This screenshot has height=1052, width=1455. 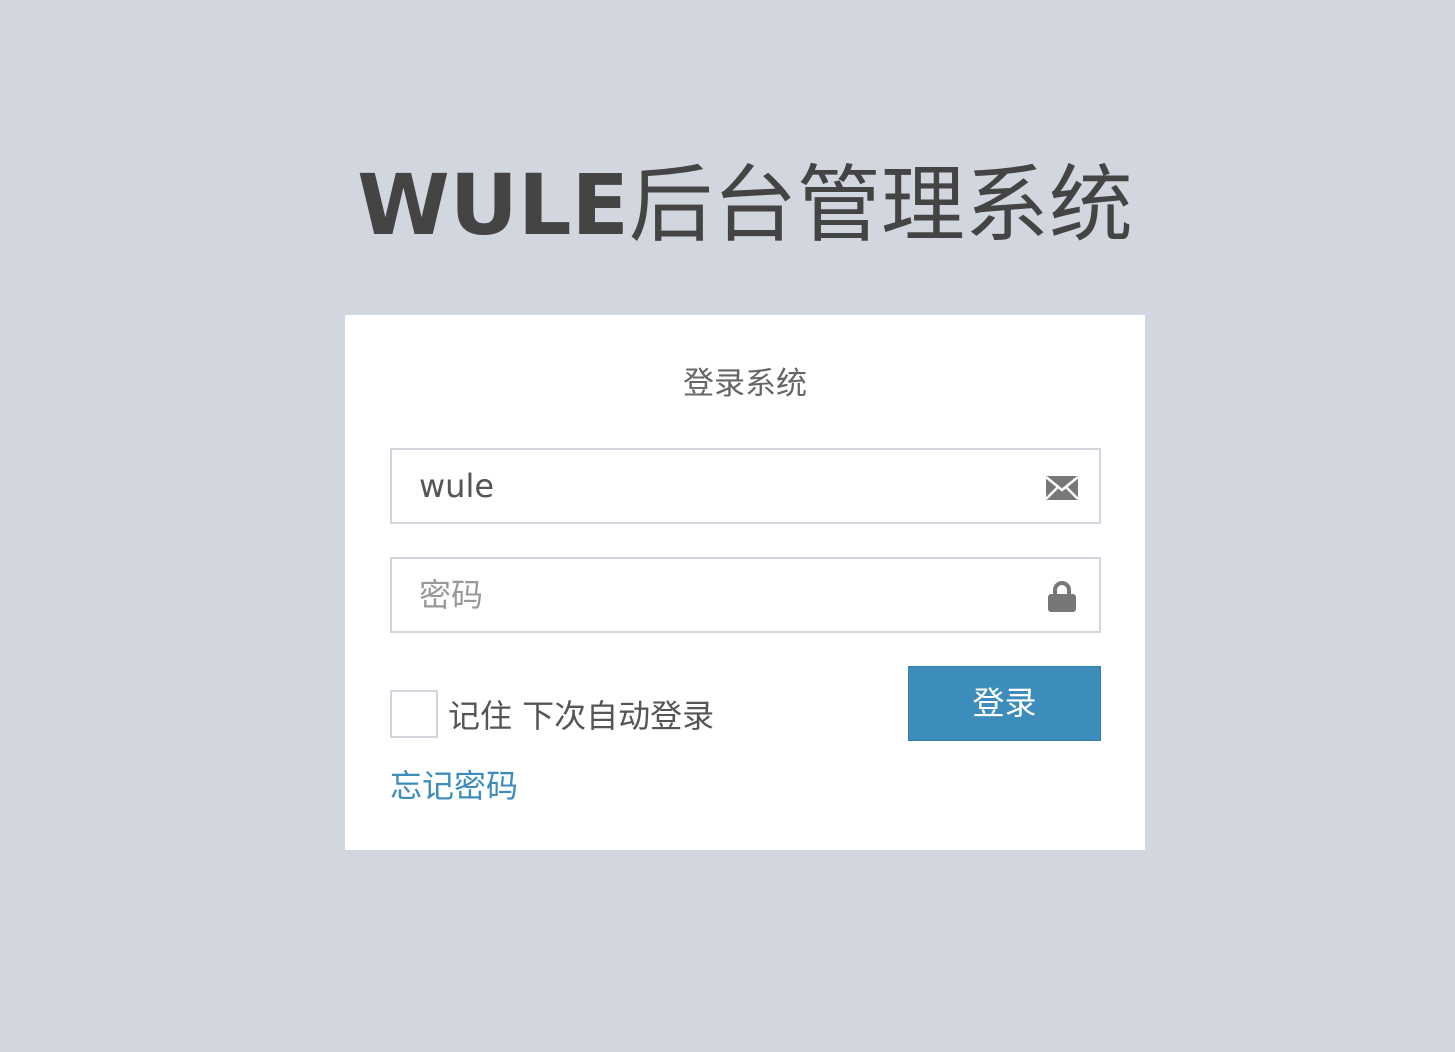 What do you see at coordinates (1062, 487) in the screenshot?
I see `envelope-icon` at bounding box center [1062, 487].